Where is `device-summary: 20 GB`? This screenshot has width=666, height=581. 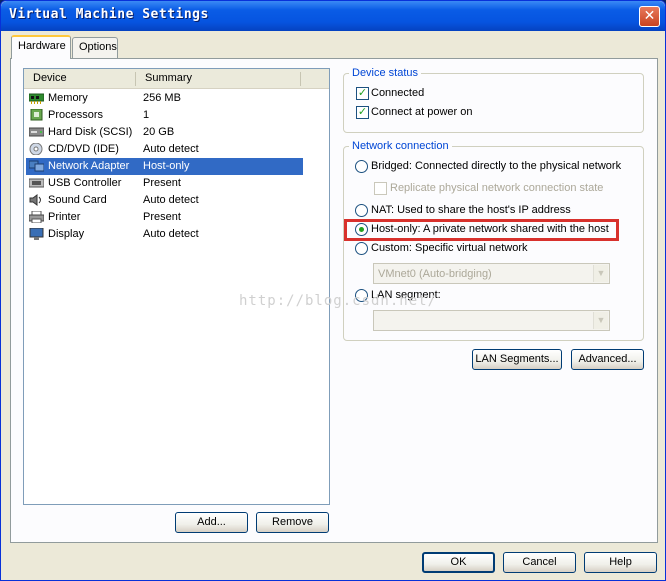 device-summary: 20 GB is located at coordinates (159, 132).